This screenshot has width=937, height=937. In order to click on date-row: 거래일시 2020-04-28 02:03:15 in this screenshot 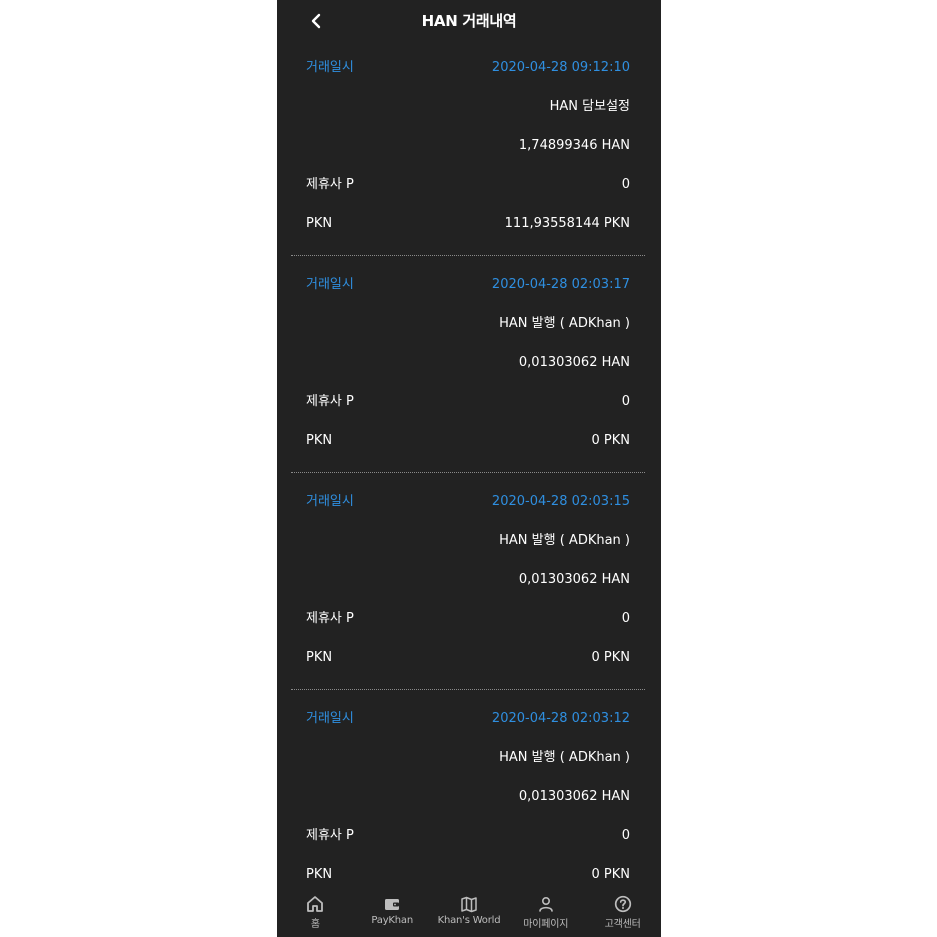, I will do `click(468, 502)`.